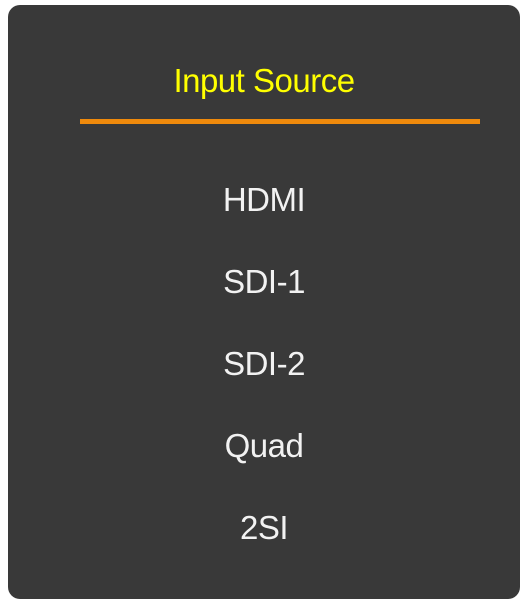 This screenshot has width=528, height=604. I want to click on input-option-2si: 2SI, so click(264, 549).